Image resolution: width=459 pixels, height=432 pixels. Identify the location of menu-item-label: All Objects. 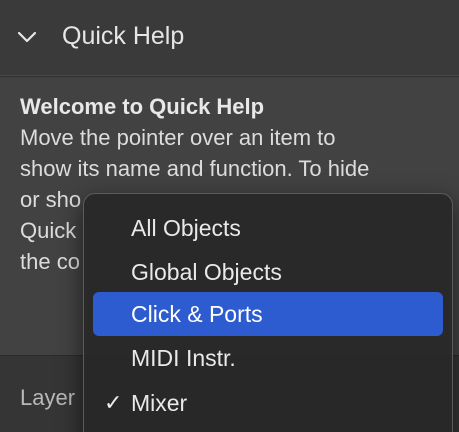
(186, 228).